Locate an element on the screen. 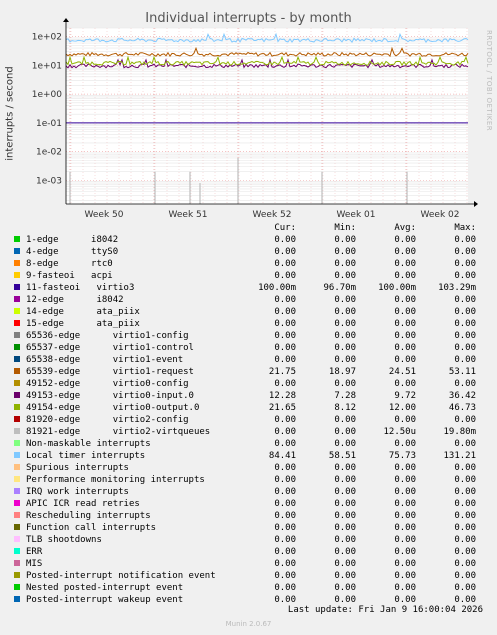 This screenshot has height=635, width=497. legend-series-name: Rescheduling interrupts is located at coordinates (88, 516).